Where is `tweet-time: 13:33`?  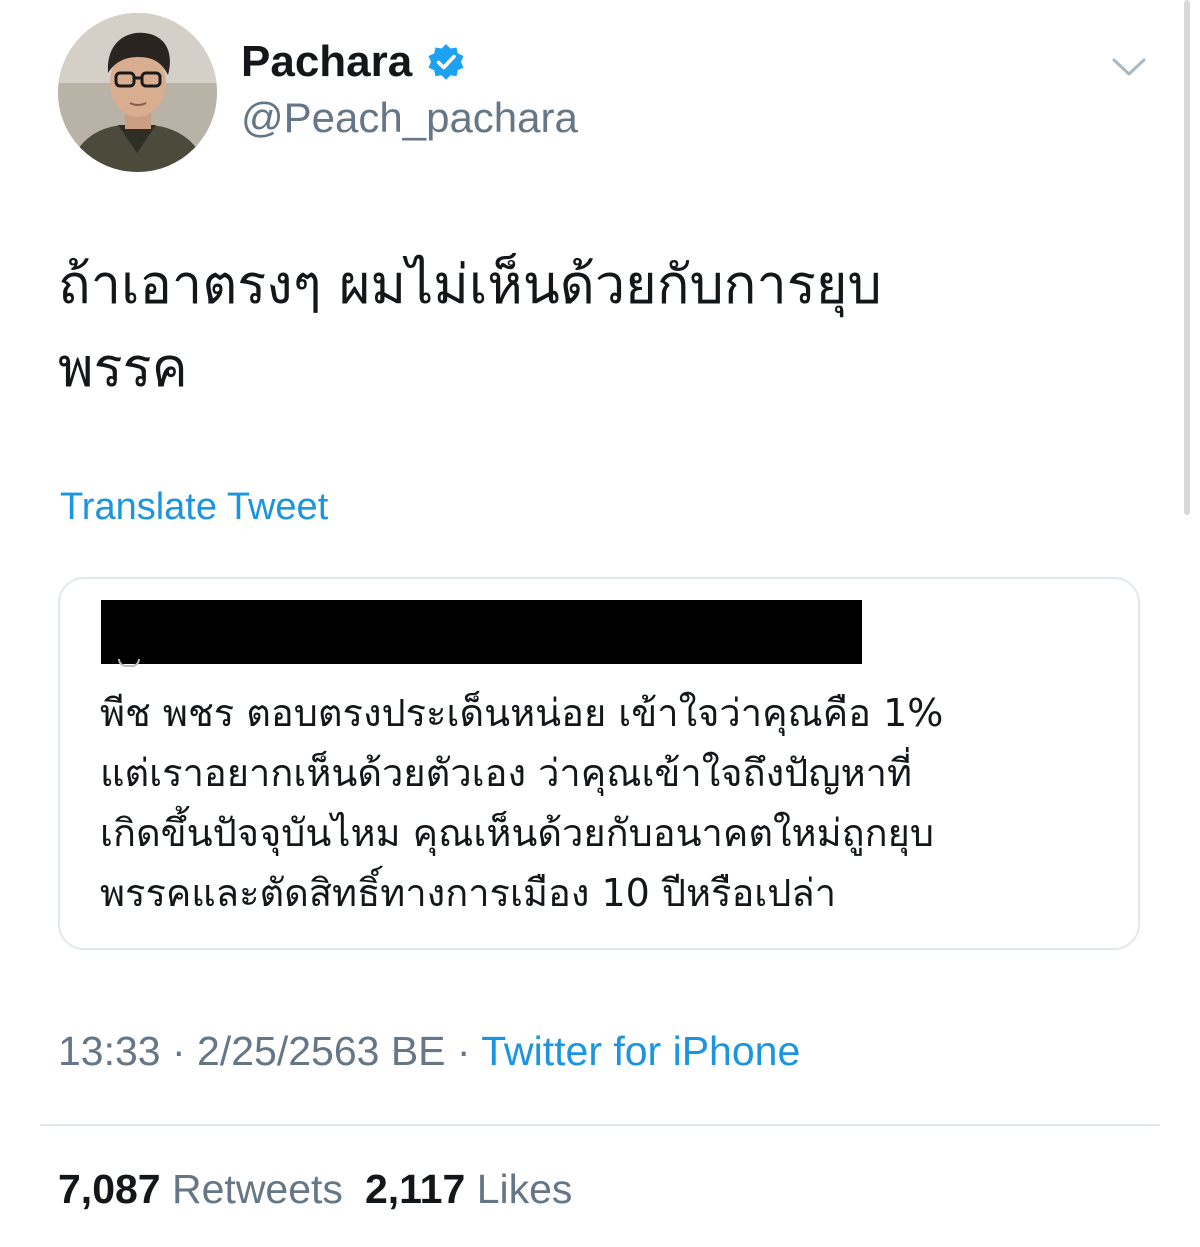
tweet-time: 13:33 is located at coordinates (109, 1051).